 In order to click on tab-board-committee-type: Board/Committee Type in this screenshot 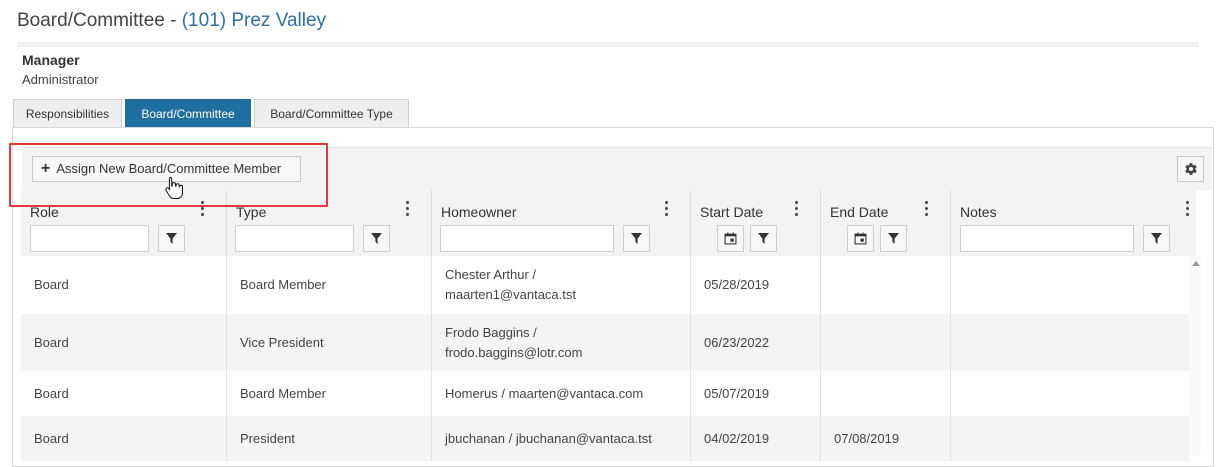, I will do `click(331, 113)`.